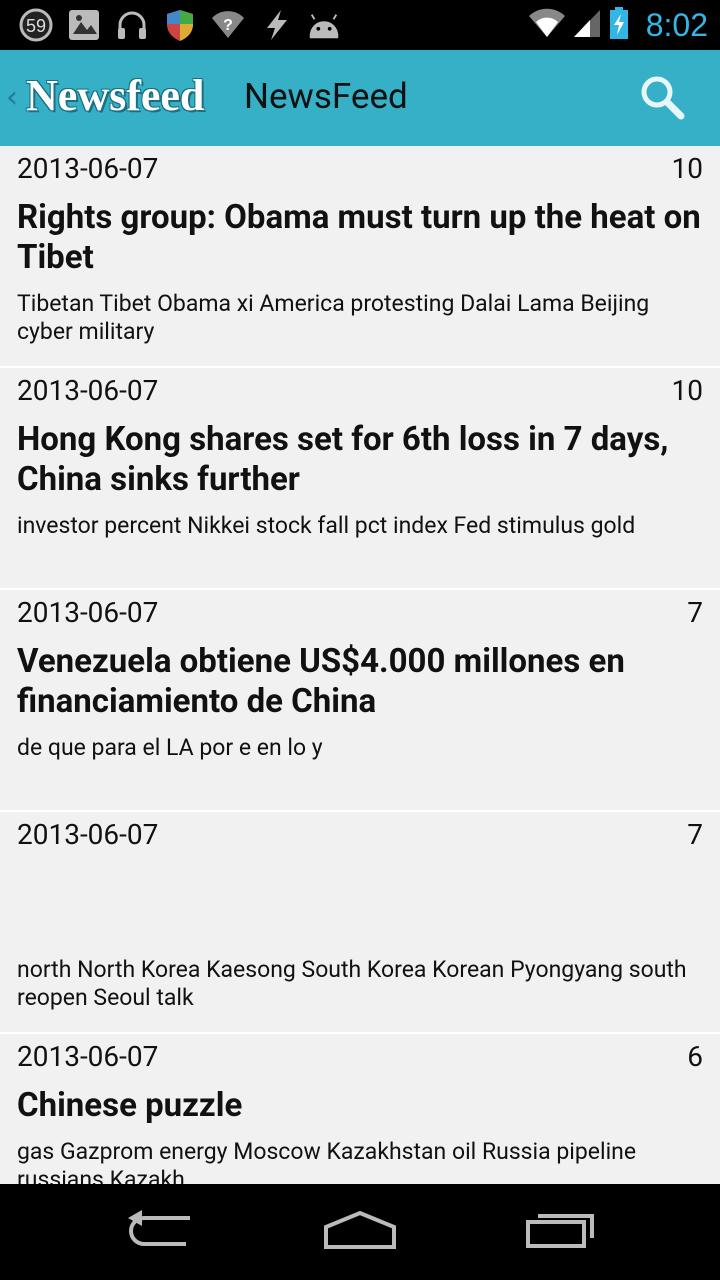 The image size is (720, 1280). I want to click on back-button, so click(160, 1232).